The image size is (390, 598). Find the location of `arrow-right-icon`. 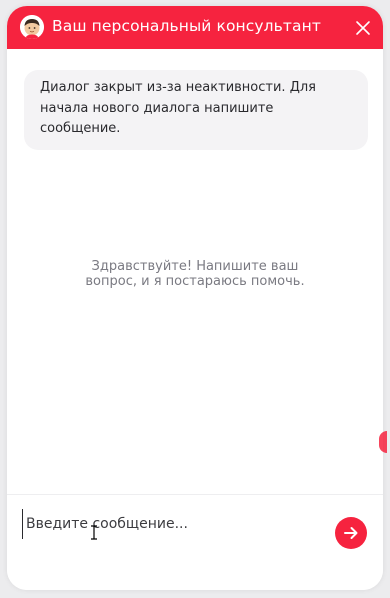

arrow-right-icon is located at coordinates (351, 533).